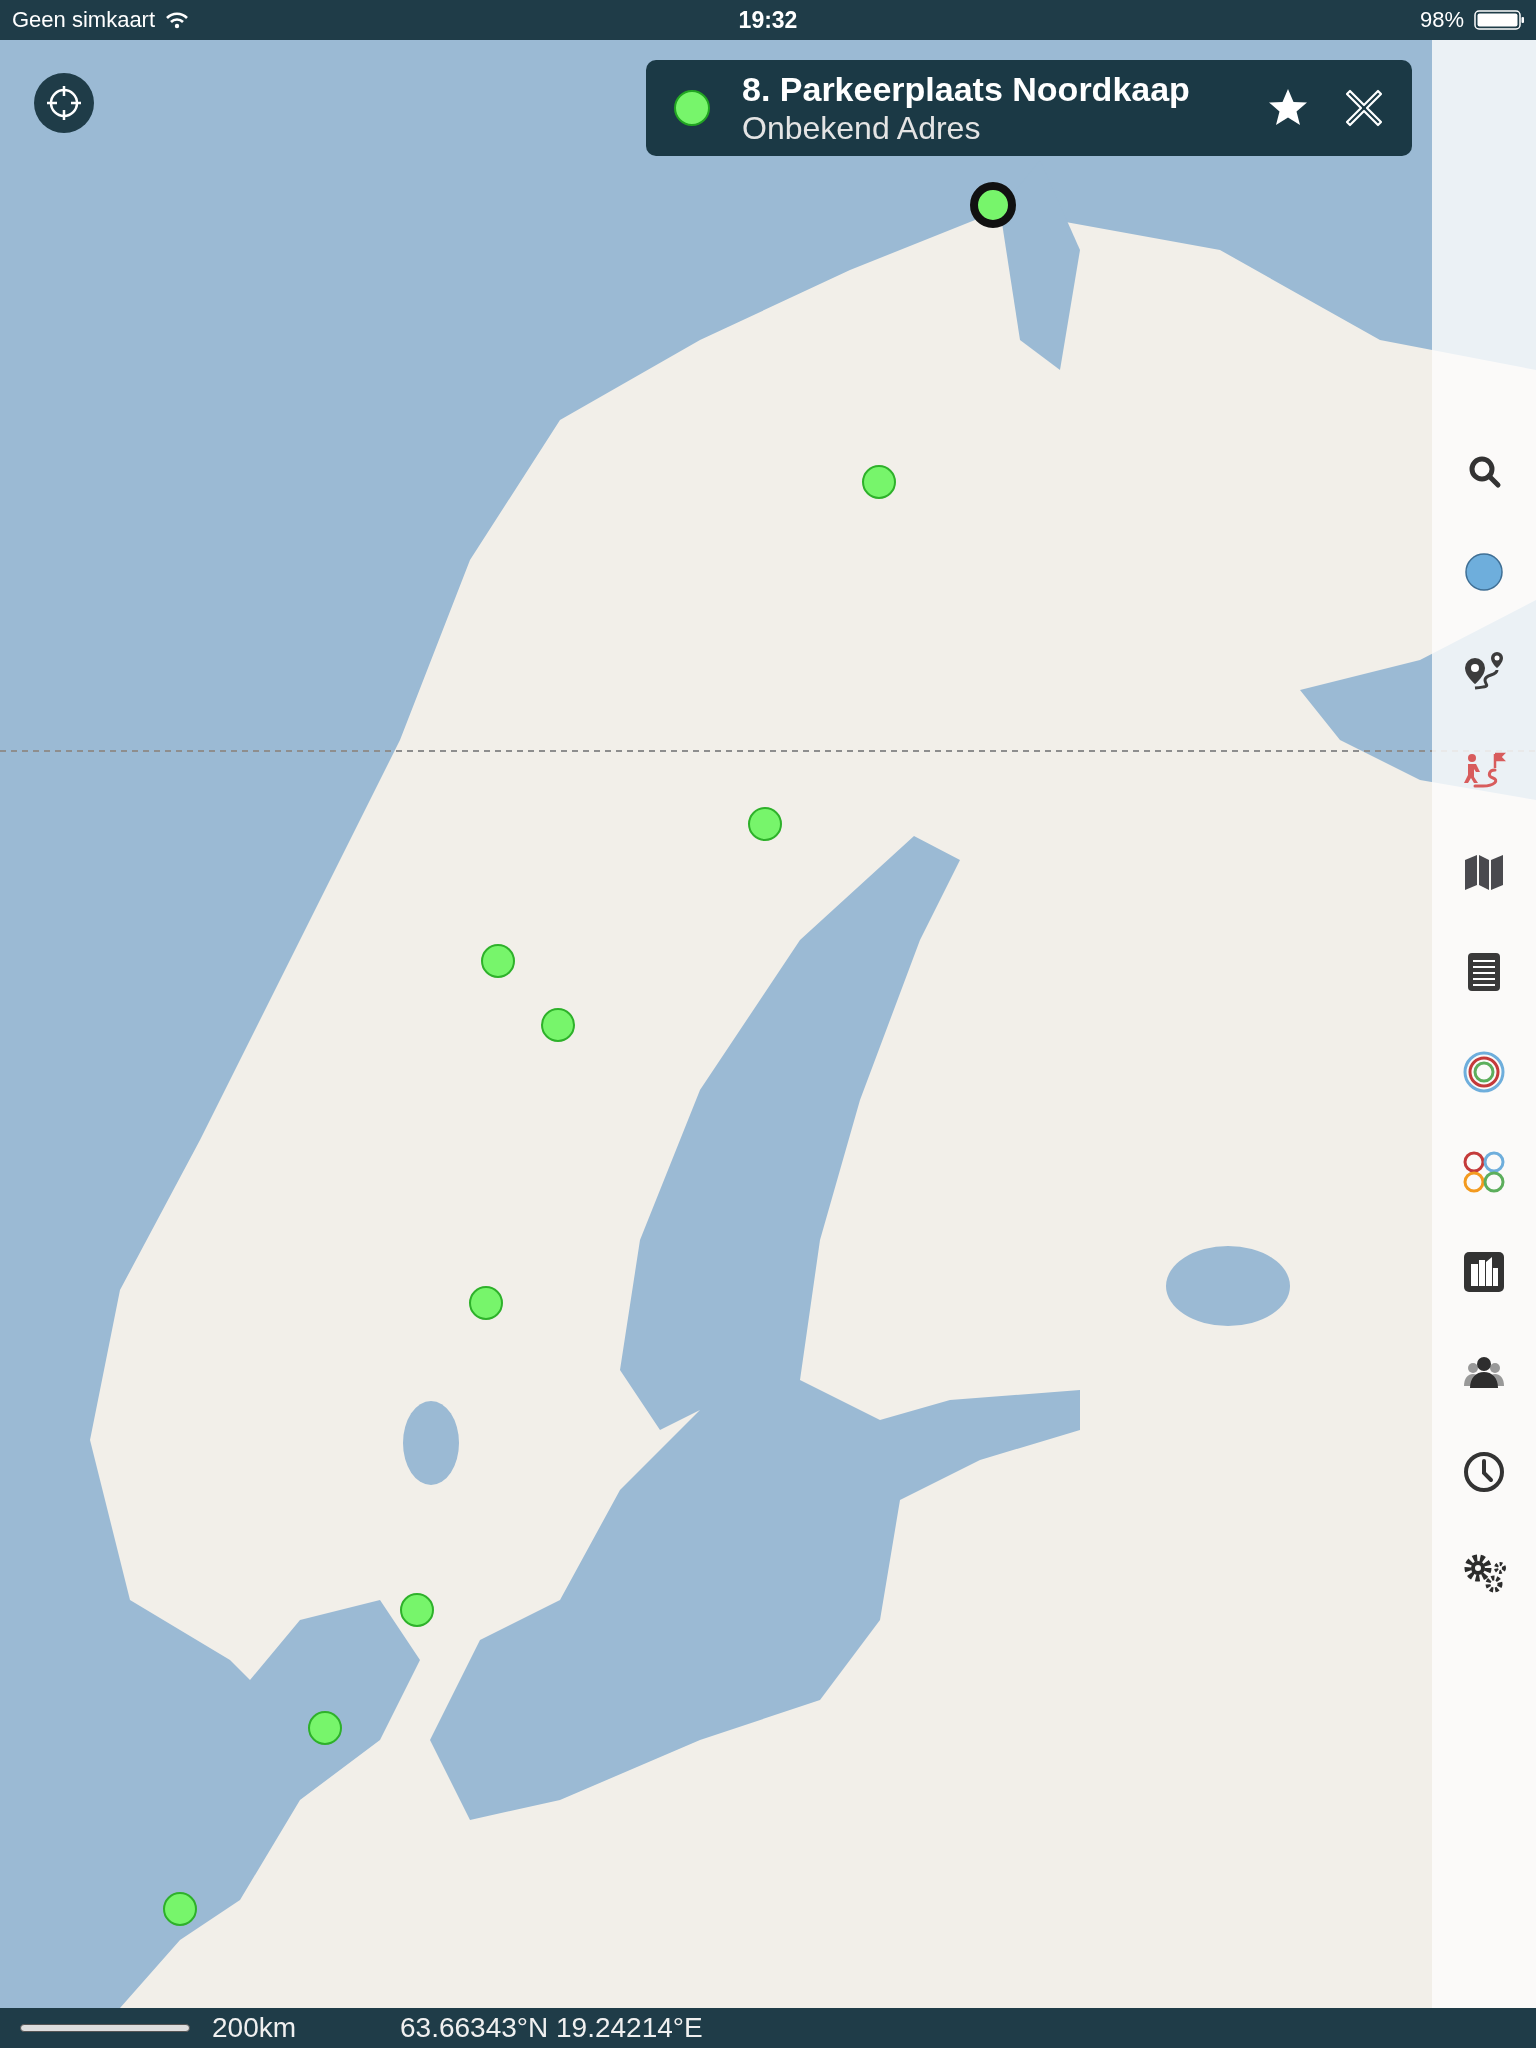 This screenshot has width=1536, height=2048. I want to click on crosshair-icon, so click(64, 103).